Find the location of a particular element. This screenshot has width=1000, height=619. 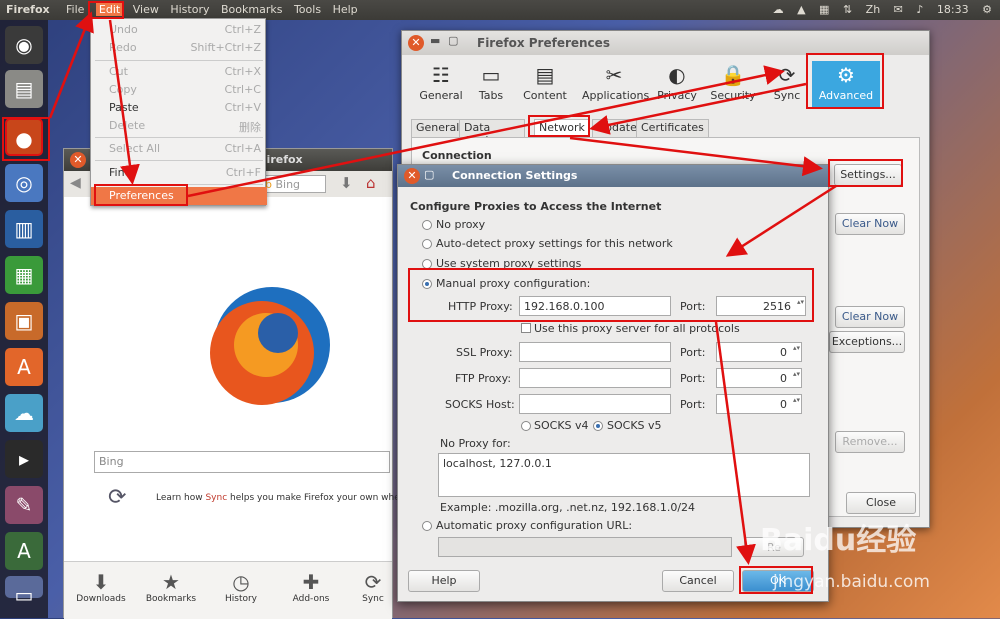

tabs-icon: ▭ is located at coordinates (491, 75).